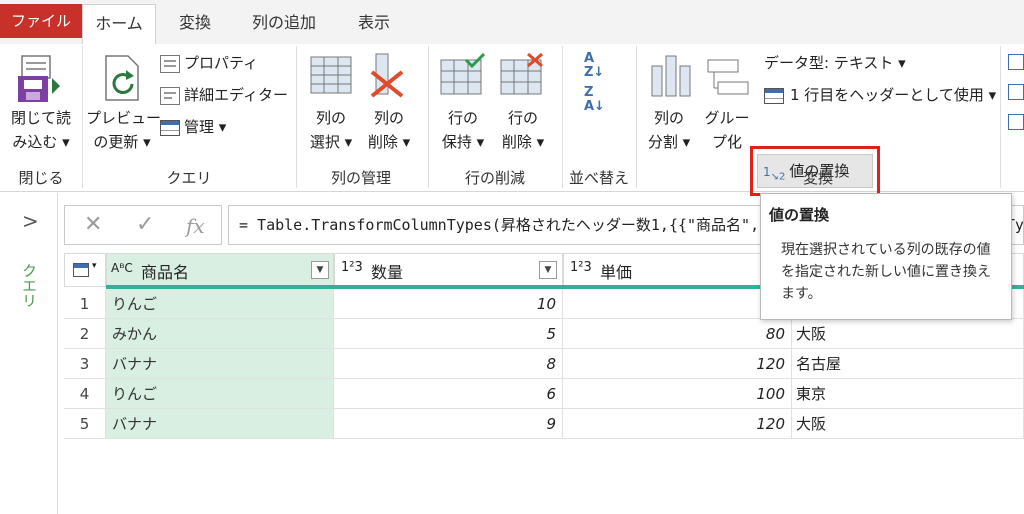  What do you see at coordinates (669, 142) in the screenshot?
I see `split-column-label-2: 分割 ▾` at bounding box center [669, 142].